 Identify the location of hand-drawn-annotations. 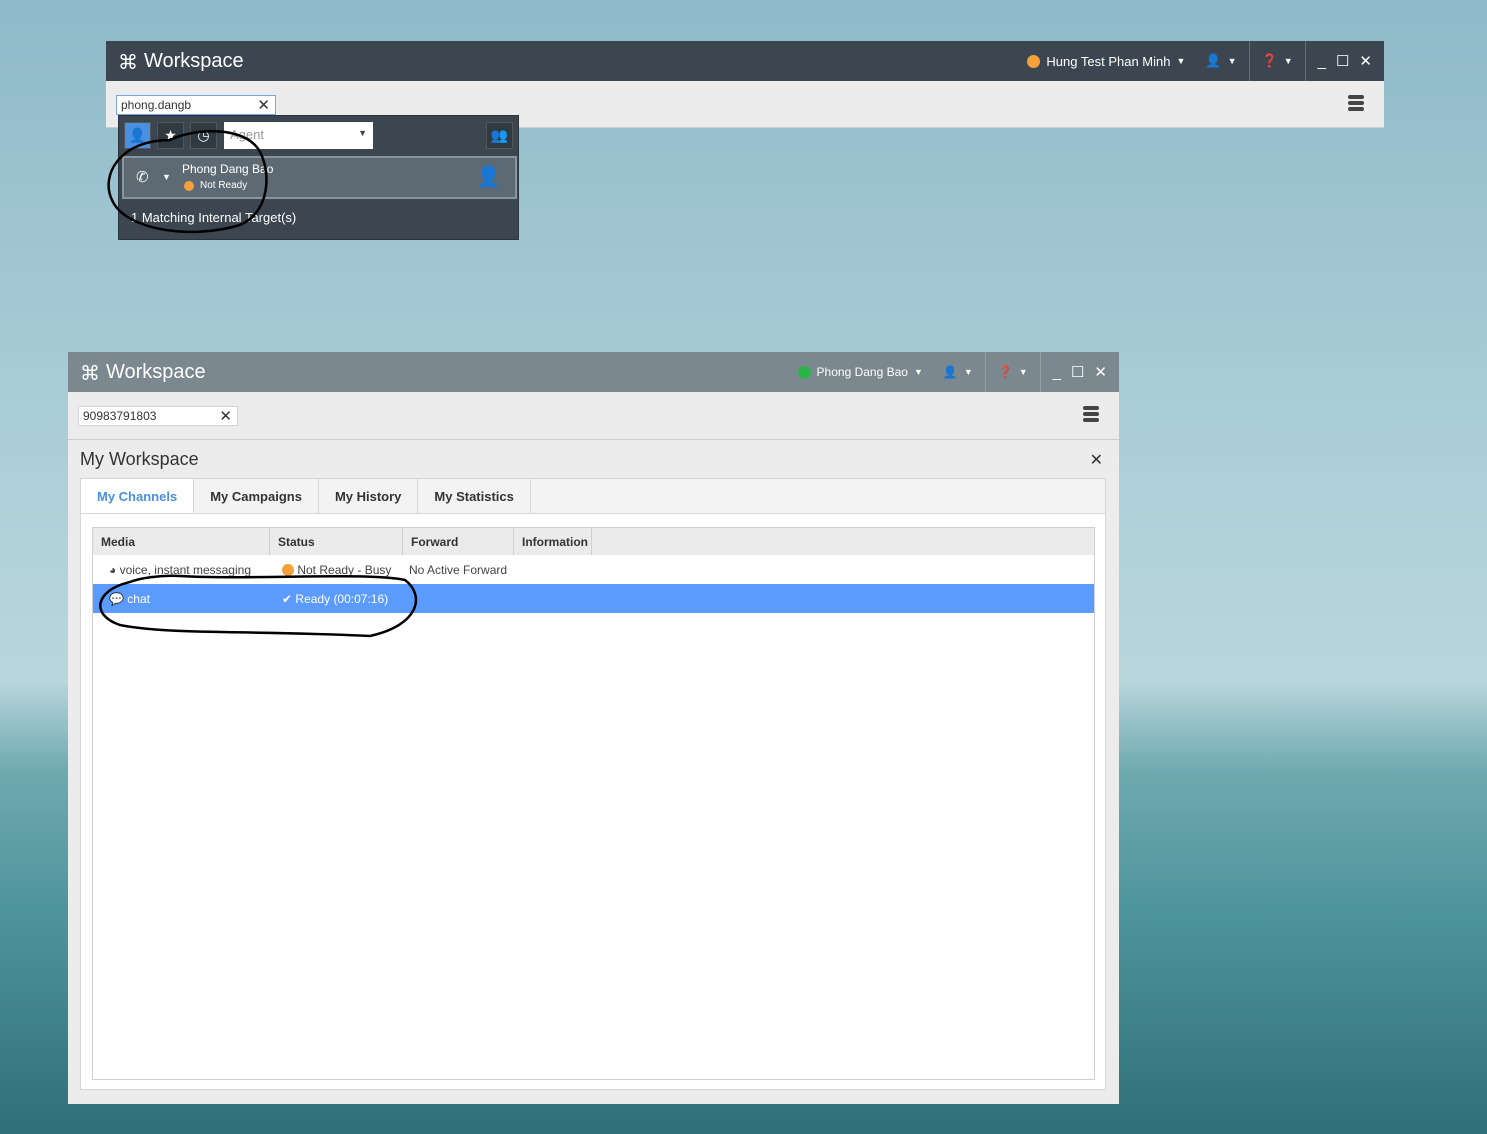
(258, 384).